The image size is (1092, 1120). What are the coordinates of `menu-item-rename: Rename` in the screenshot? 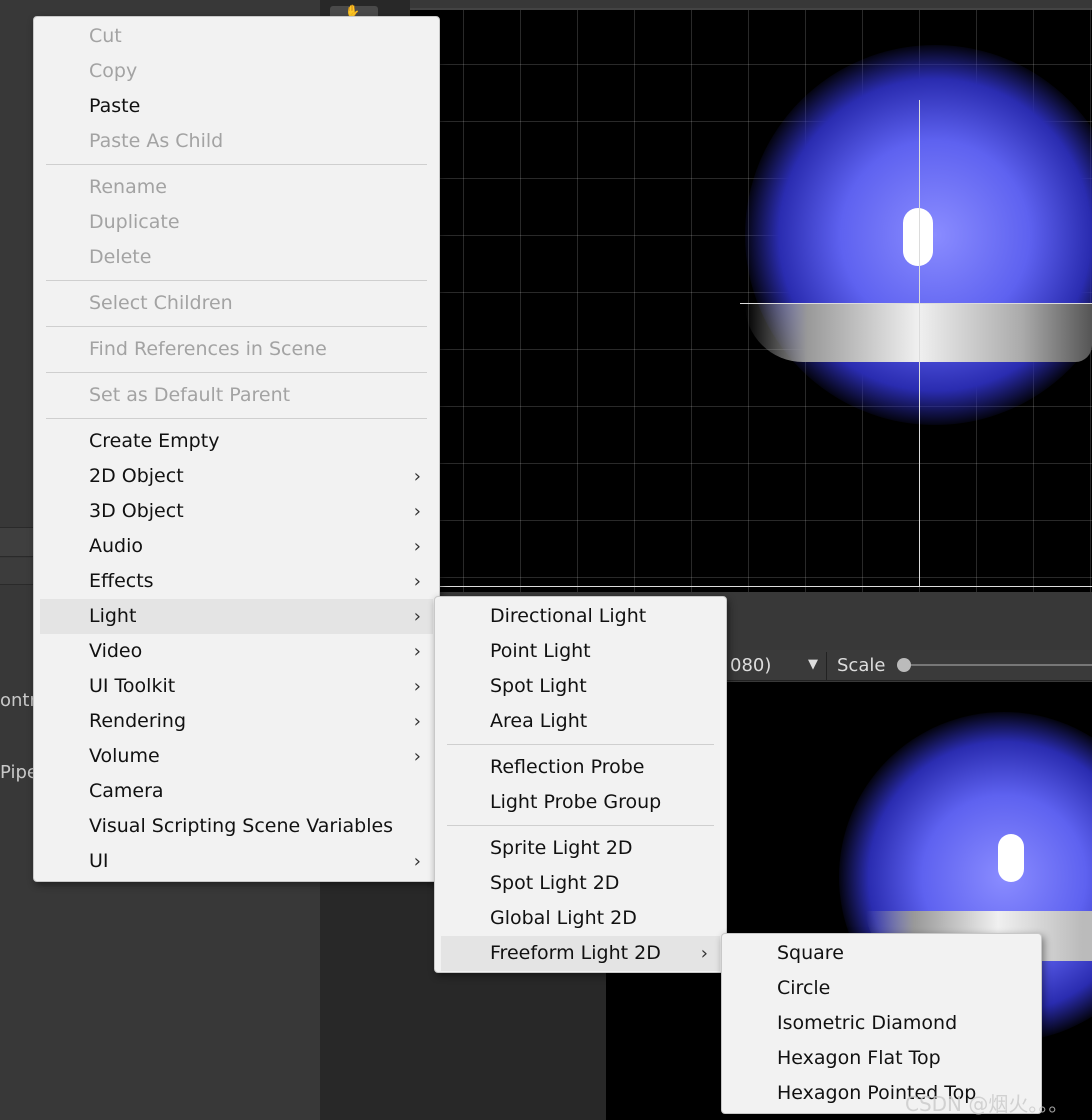 It's located at (236, 187).